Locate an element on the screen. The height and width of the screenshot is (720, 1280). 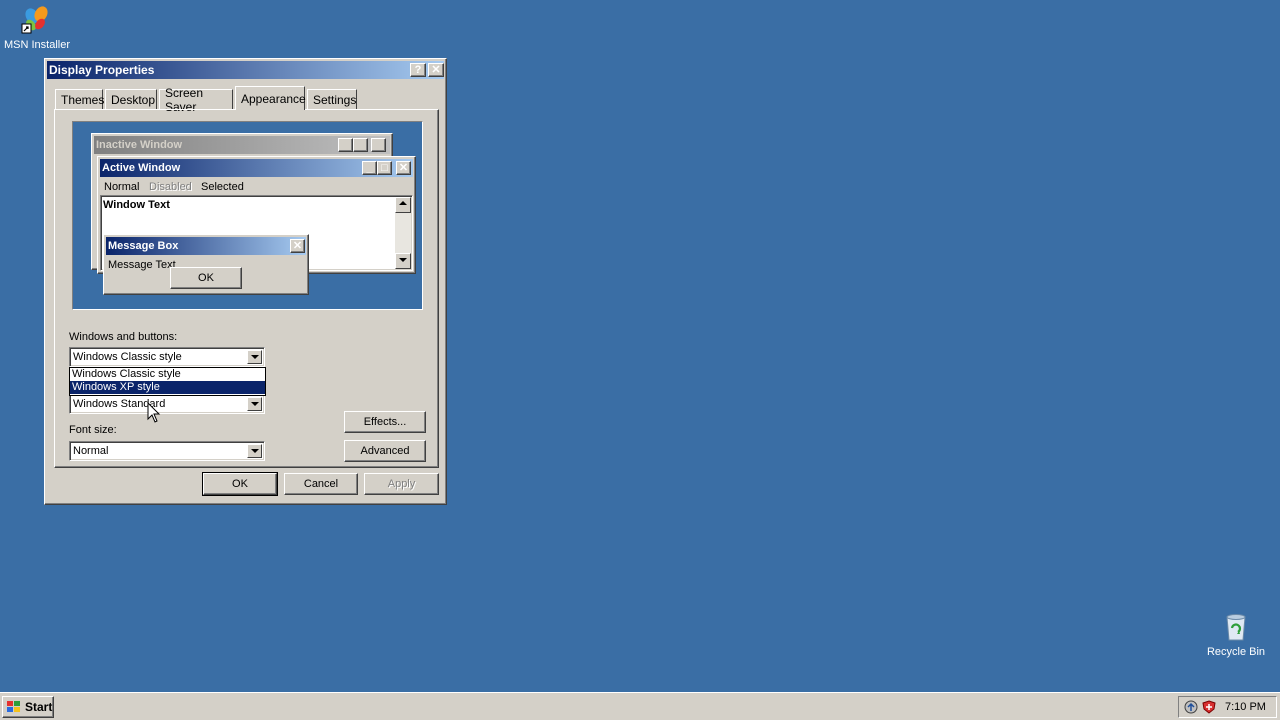
start-button: Start is located at coordinates (28, 707).